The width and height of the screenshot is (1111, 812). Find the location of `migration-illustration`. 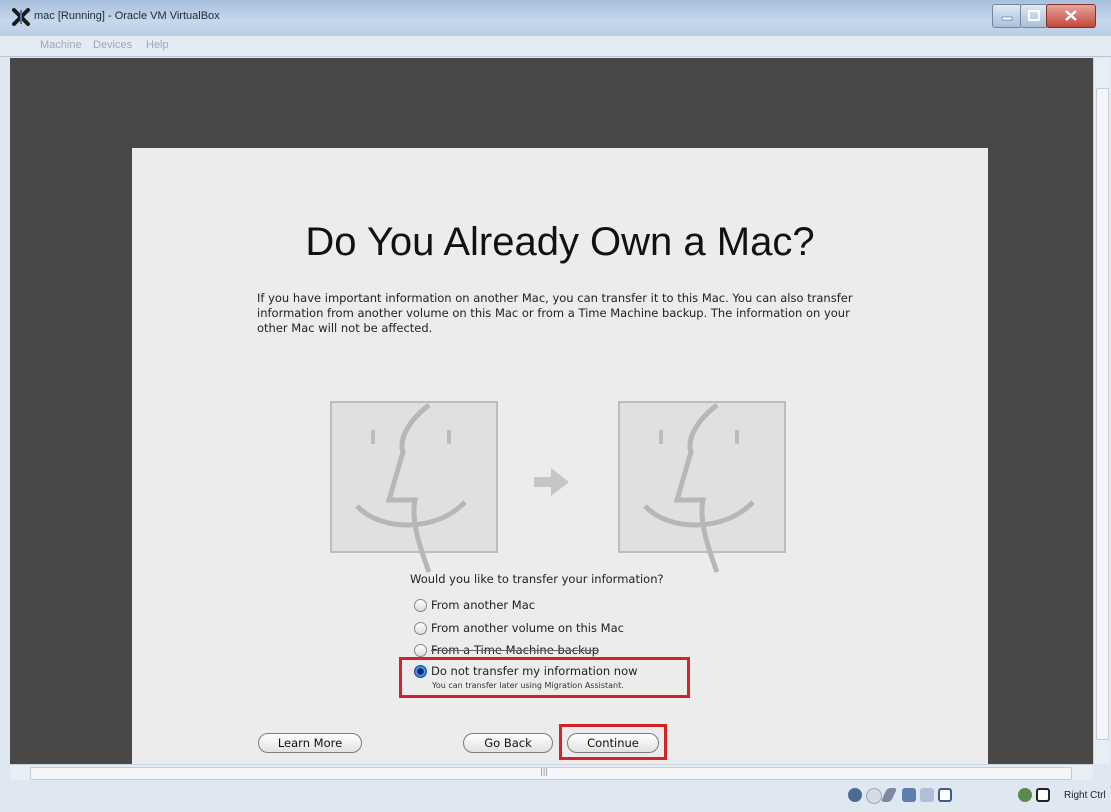

migration-illustration is located at coordinates (558, 487).